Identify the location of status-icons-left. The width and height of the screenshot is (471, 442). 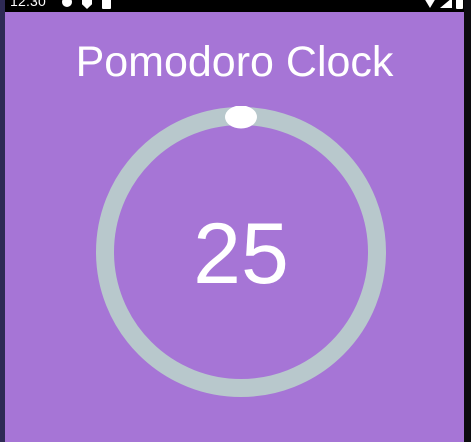
(86, 4).